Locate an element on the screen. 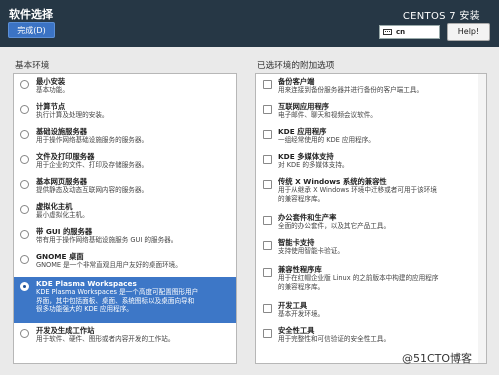 Image resolution: width=499 pixels, height=375 pixels. radio-button-selected is located at coordinates (24, 286).